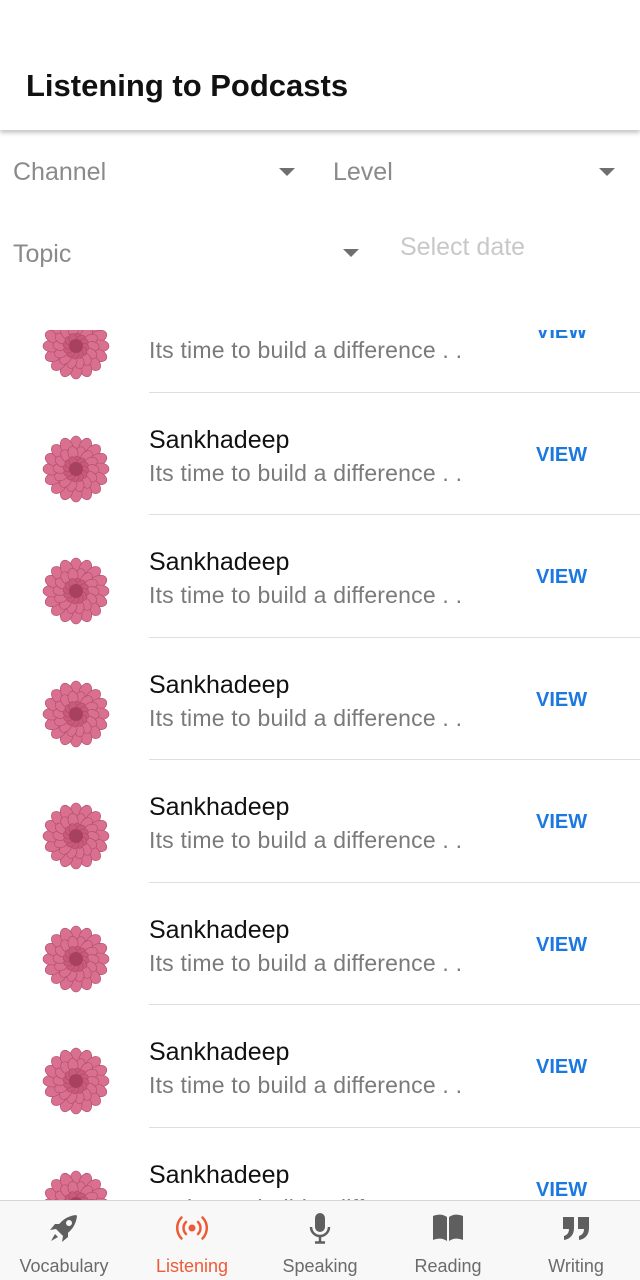  Describe the element at coordinates (448, 1266) in the screenshot. I see `nav-reading-label: Reading` at that location.